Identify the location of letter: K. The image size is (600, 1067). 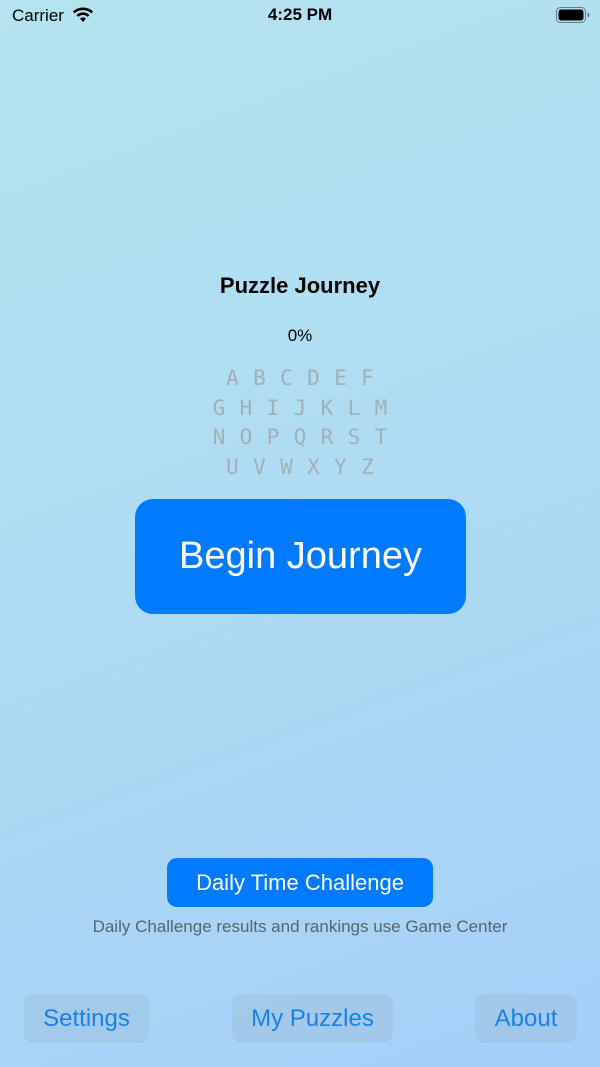
(327, 407).